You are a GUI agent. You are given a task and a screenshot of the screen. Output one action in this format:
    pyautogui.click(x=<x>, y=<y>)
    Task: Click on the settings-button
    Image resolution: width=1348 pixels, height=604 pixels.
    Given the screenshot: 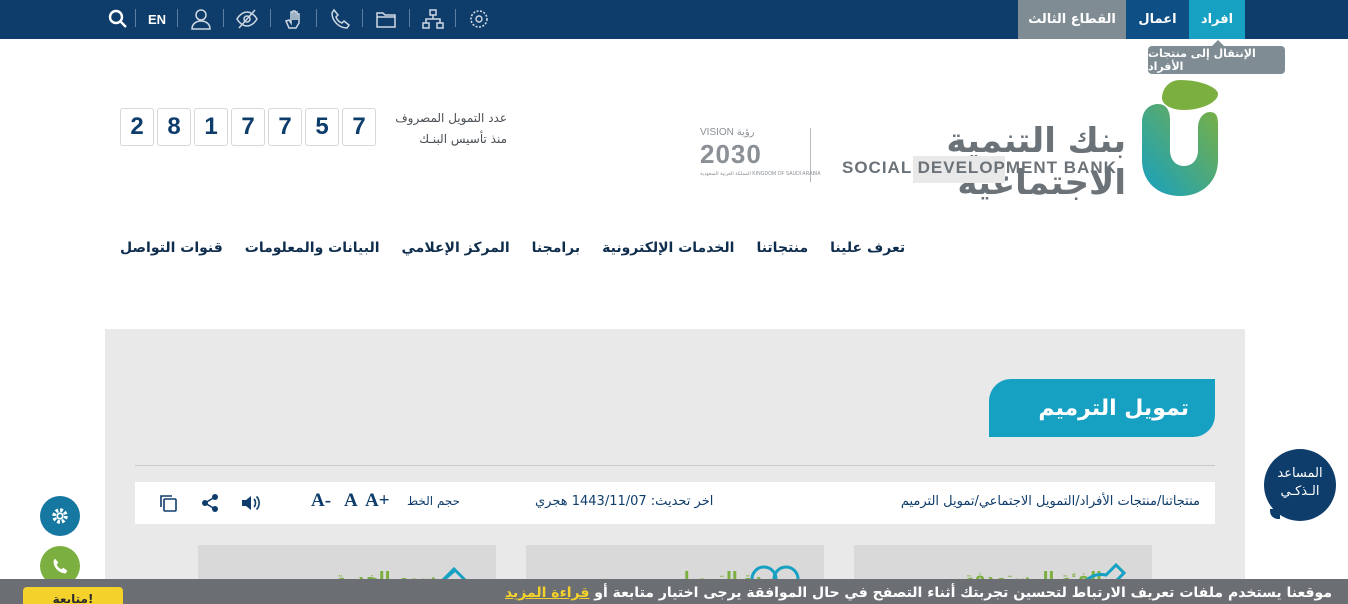 What is the action you would take?
    pyautogui.click(x=60, y=516)
    